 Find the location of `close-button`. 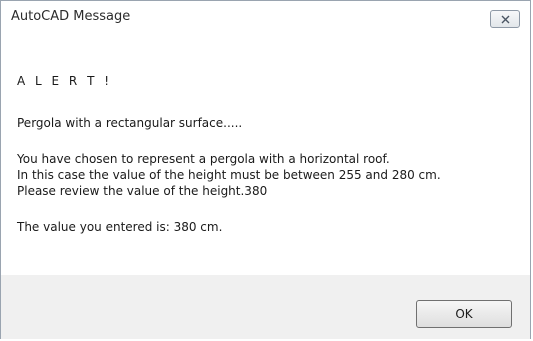

close-button is located at coordinates (505, 19).